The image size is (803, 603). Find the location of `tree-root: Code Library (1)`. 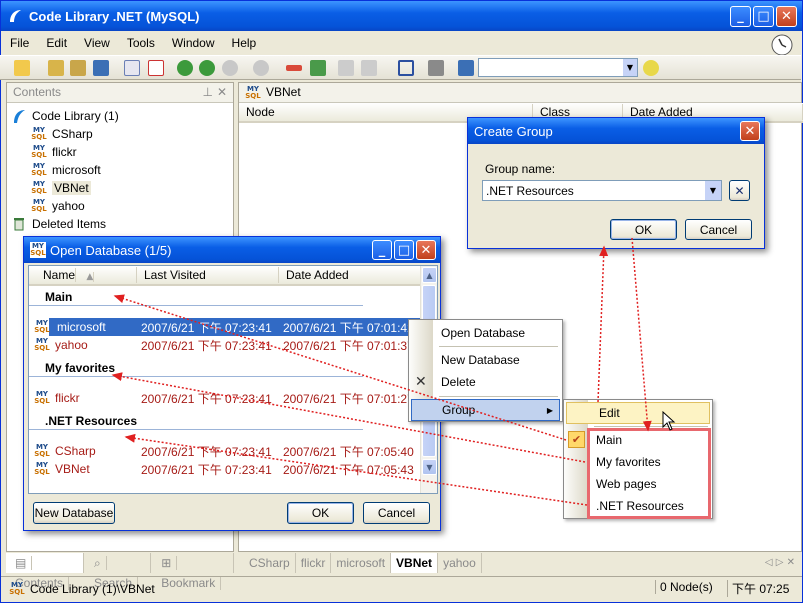

tree-root: Code Library (1) is located at coordinates (122, 116).